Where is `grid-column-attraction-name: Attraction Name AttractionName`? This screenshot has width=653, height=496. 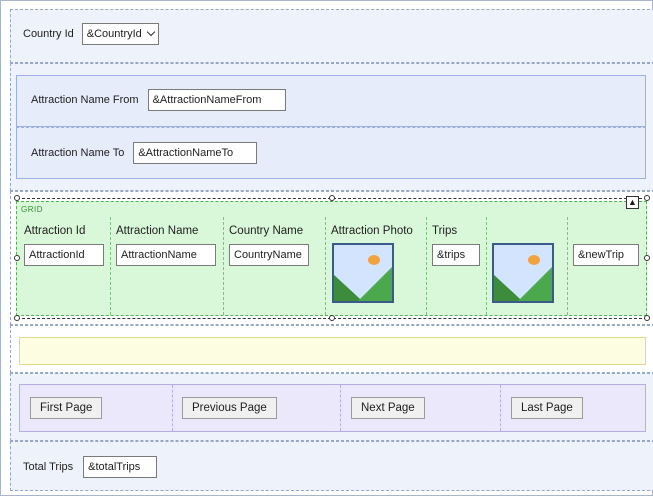
grid-column-attraction-name: Attraction Name AttractionName is located at coordinates (167, 266).